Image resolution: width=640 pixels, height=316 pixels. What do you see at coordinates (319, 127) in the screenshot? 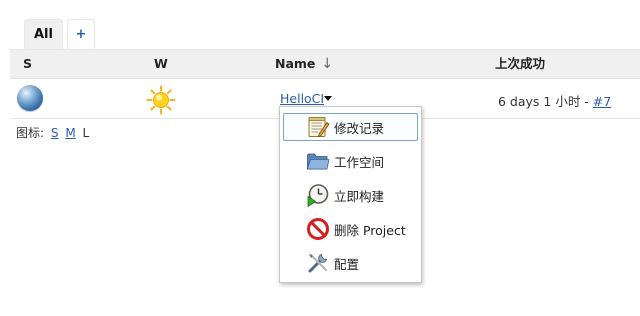
I see `changes-icon` at bounding box center [319, 127].